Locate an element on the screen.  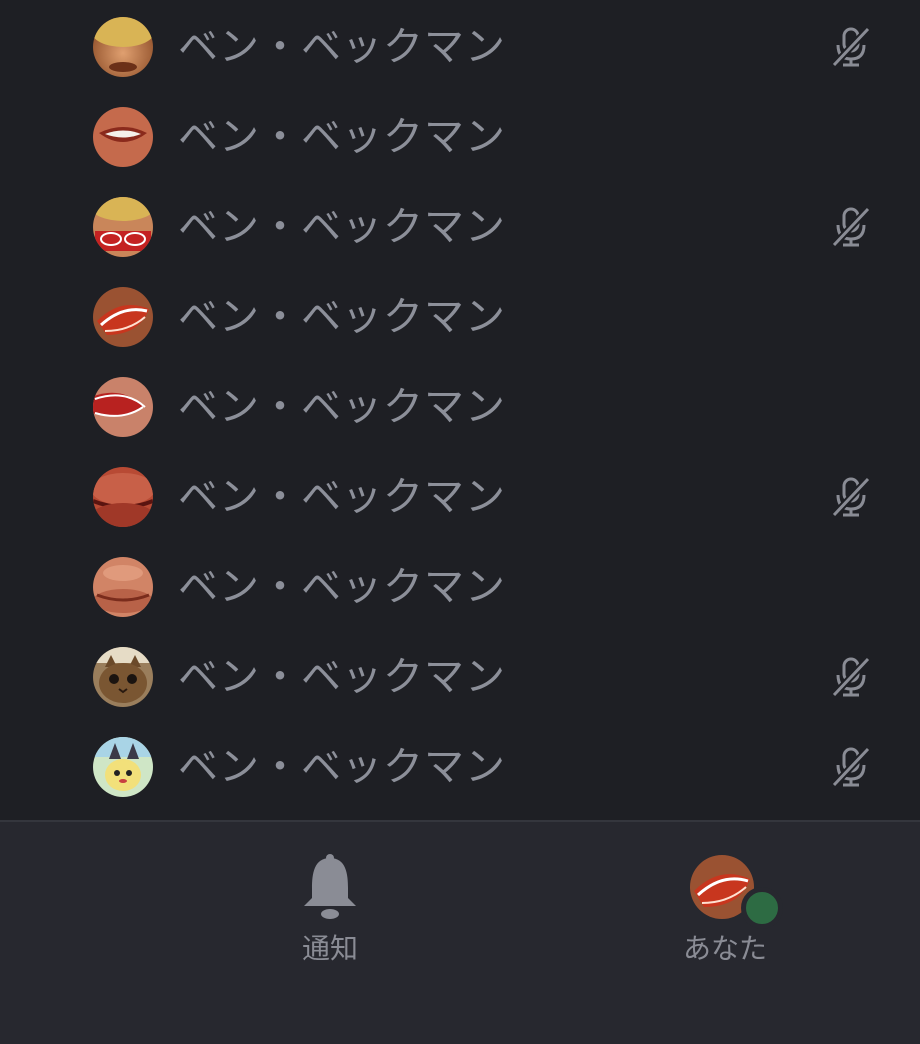
tab-label: 通知 is located at coordinates (329, 948).